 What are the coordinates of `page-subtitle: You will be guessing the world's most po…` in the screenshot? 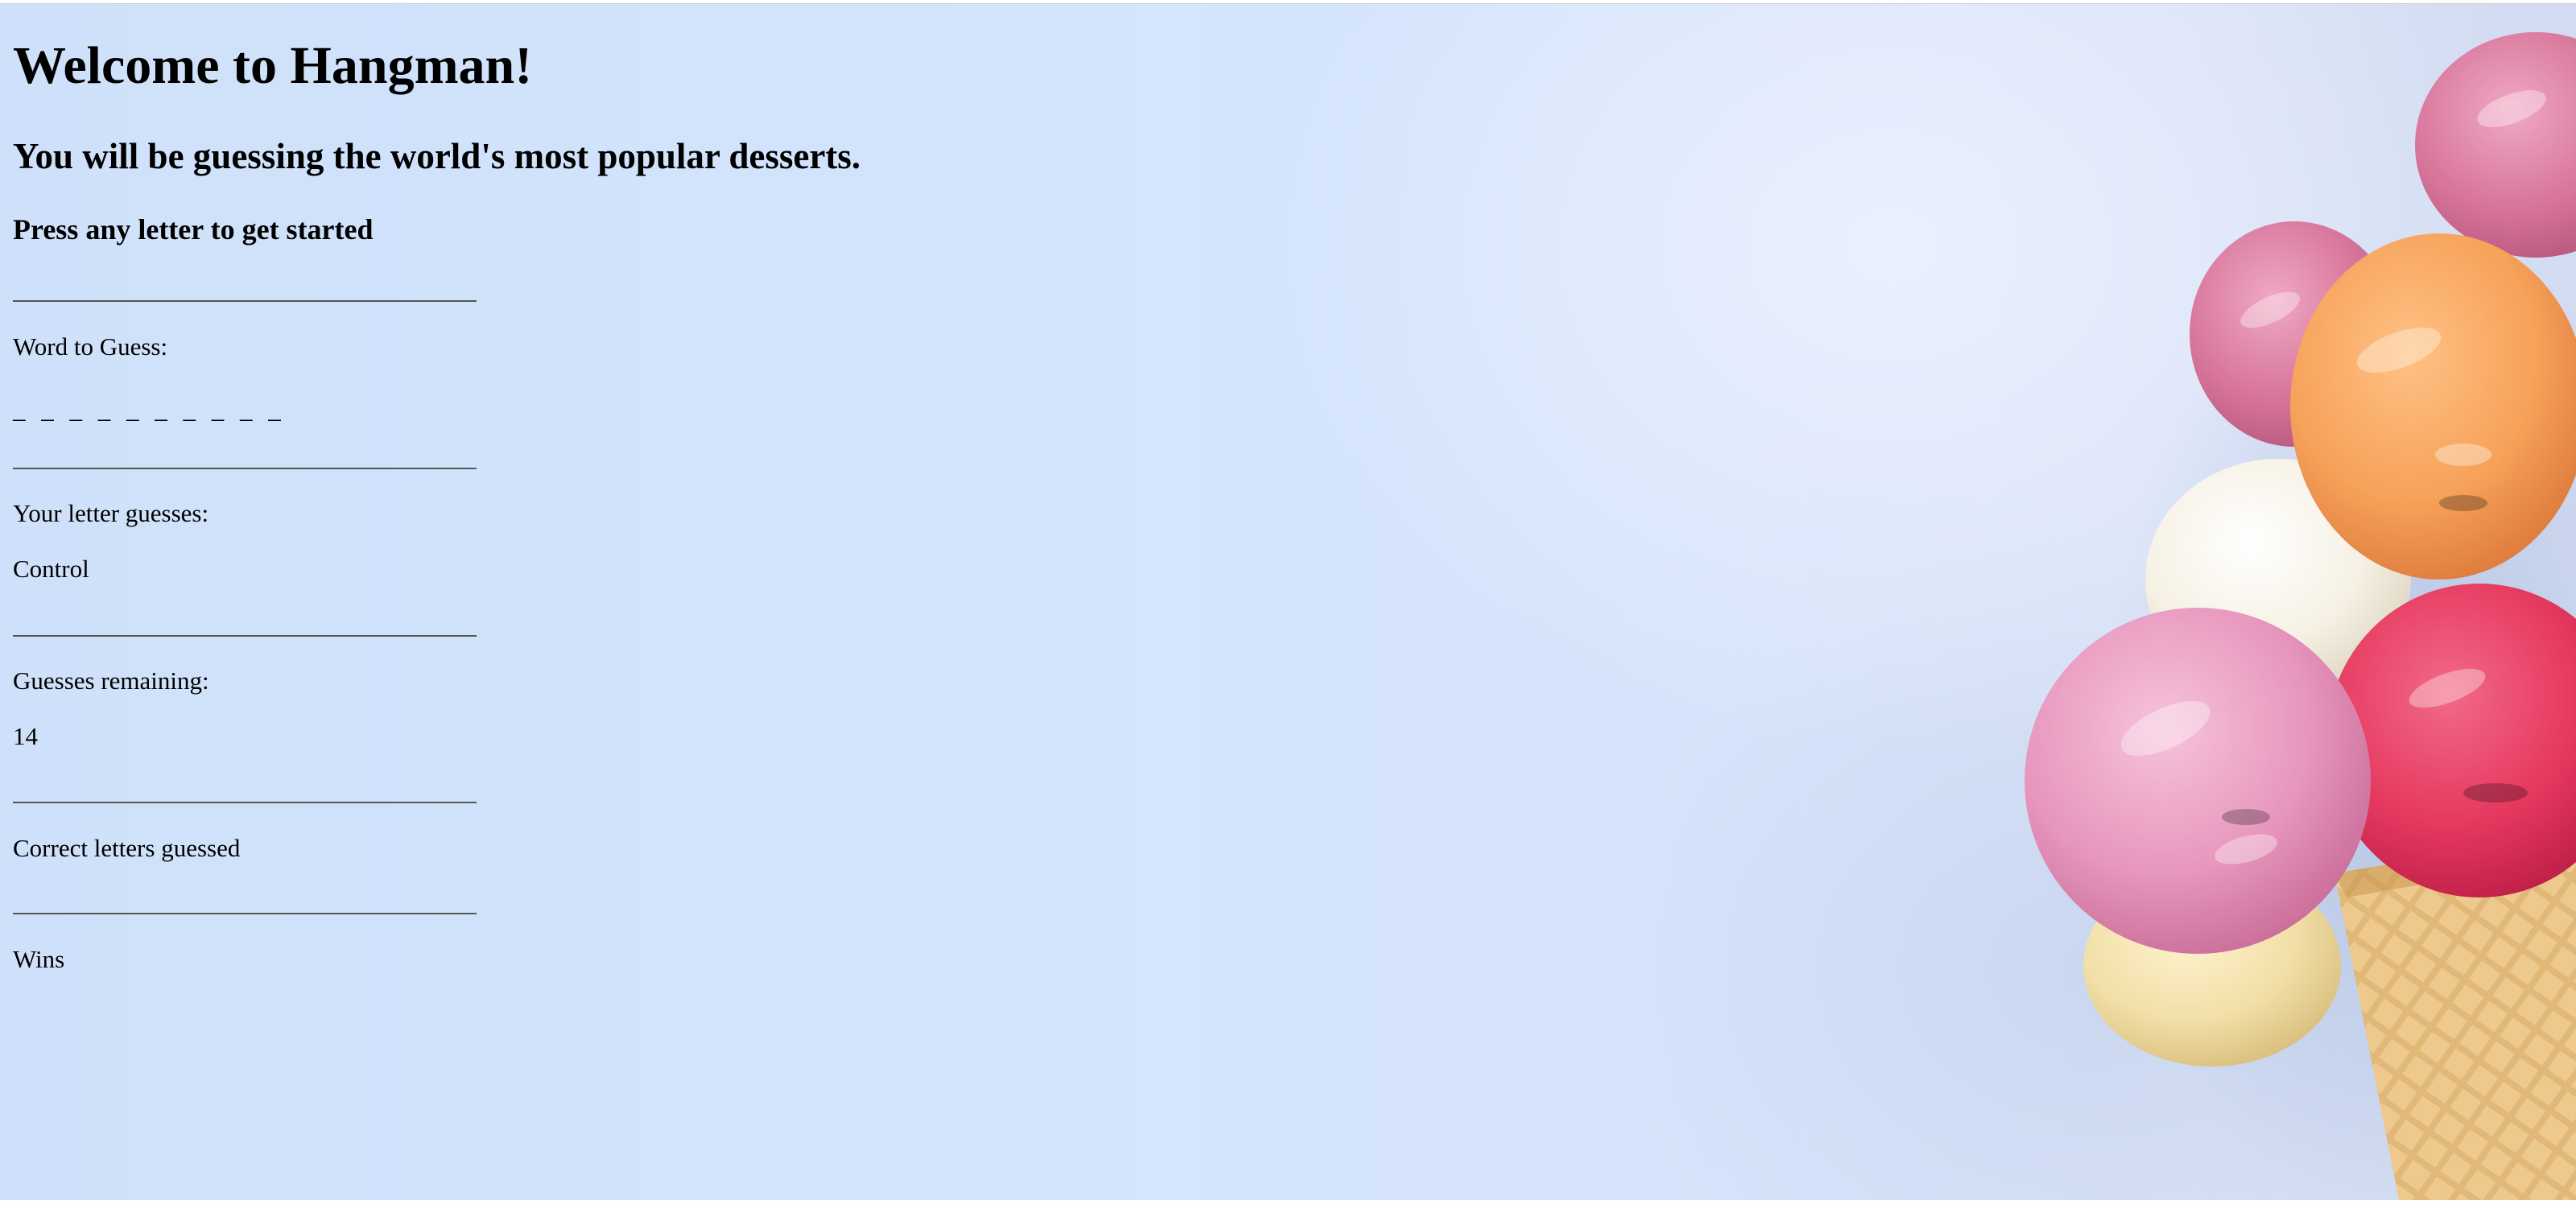 It's located at (437, 156).